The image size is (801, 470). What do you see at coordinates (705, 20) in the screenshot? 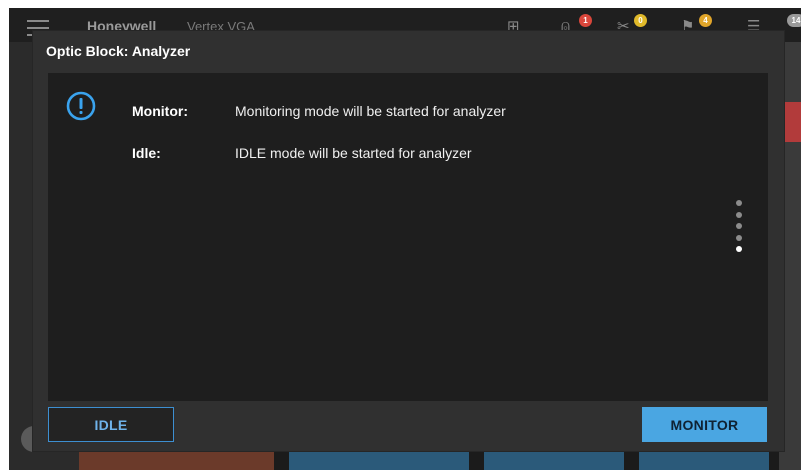
I see `warning-count-badge: 4` at bounding box center [705, 20].